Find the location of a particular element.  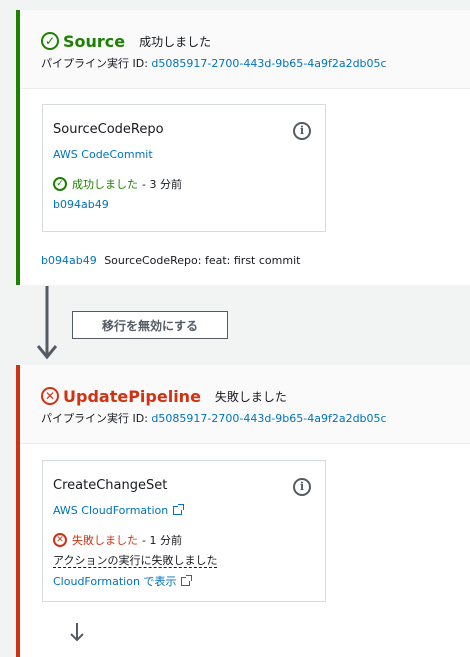

action-time: - 3 分前 is located at coordinates (162, 184).